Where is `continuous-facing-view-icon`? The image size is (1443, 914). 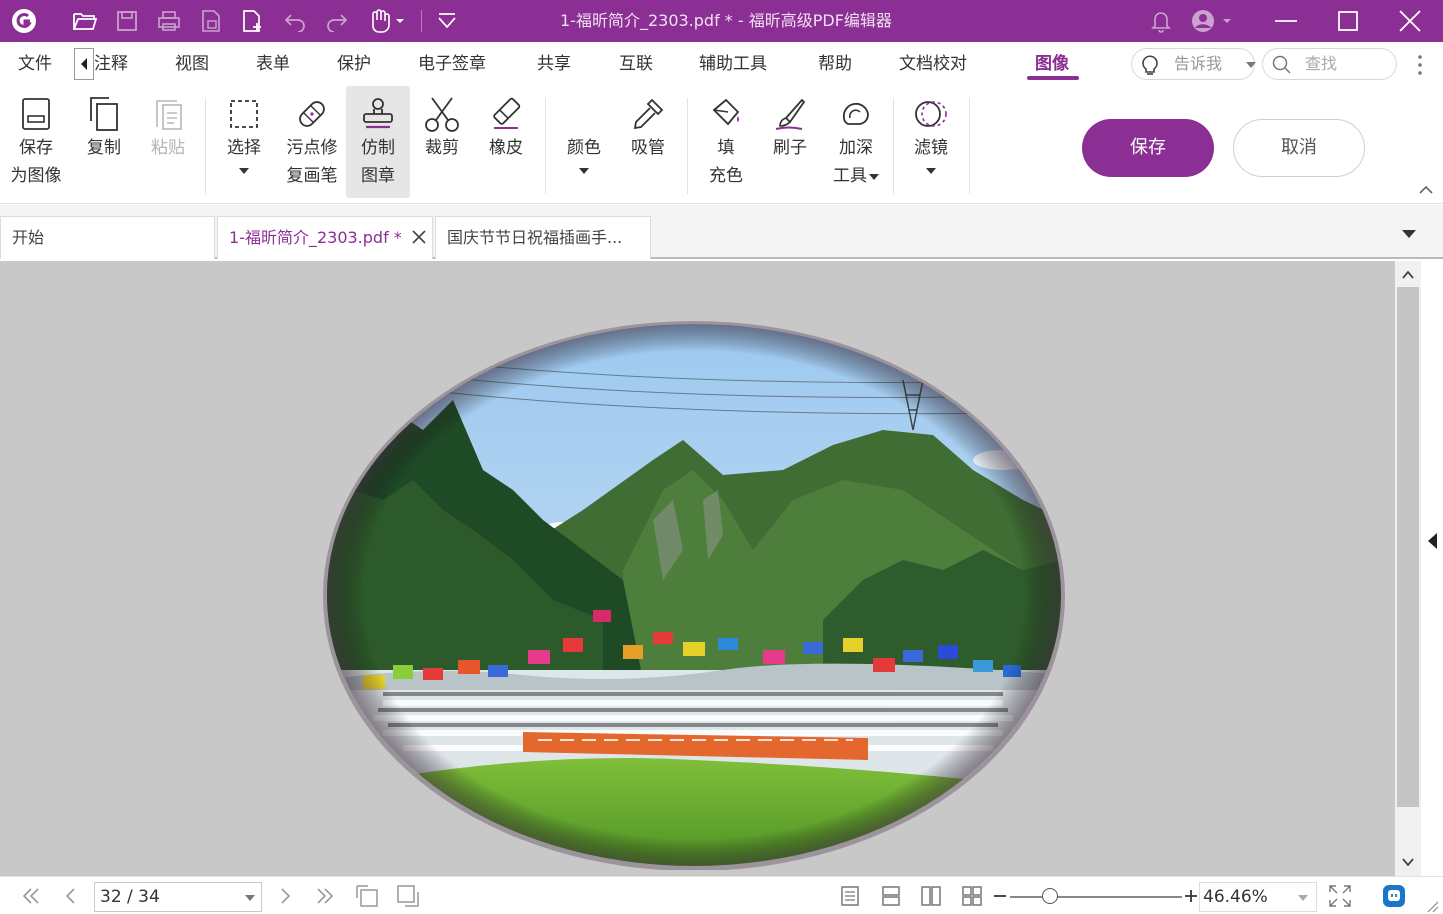 continuous-facing-view-icon is located at coordinates (972, 896).